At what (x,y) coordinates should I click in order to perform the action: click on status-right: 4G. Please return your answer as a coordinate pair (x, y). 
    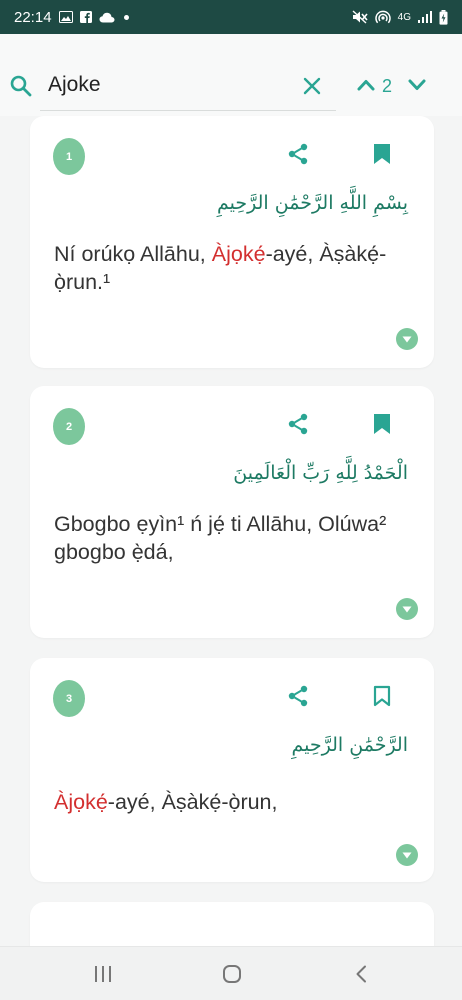
    Looking at the image, I should click on (400, 17).